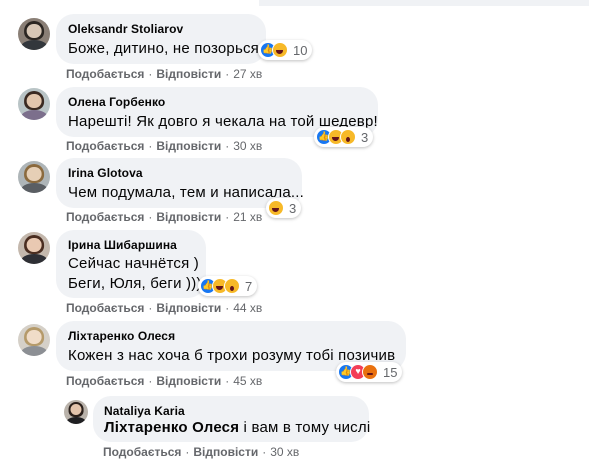  I want to click on comment-text: Ліхтаренко Олеся і вам в тому числі, so click(237, 428).